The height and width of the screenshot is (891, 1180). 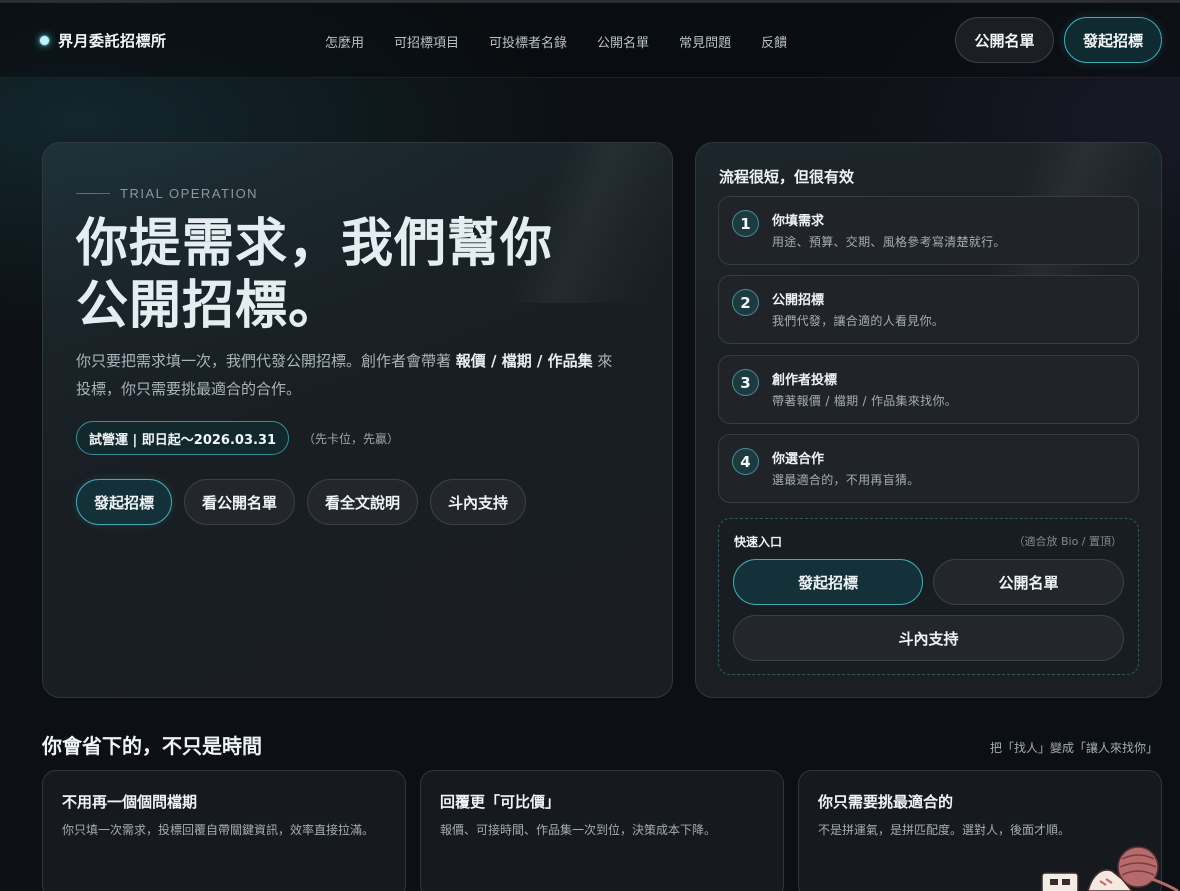 What do you see at coordinates (705, 41) in the screenshot?
I see `nav-link-faq: 常見問題` at bounding box center [705, 41].